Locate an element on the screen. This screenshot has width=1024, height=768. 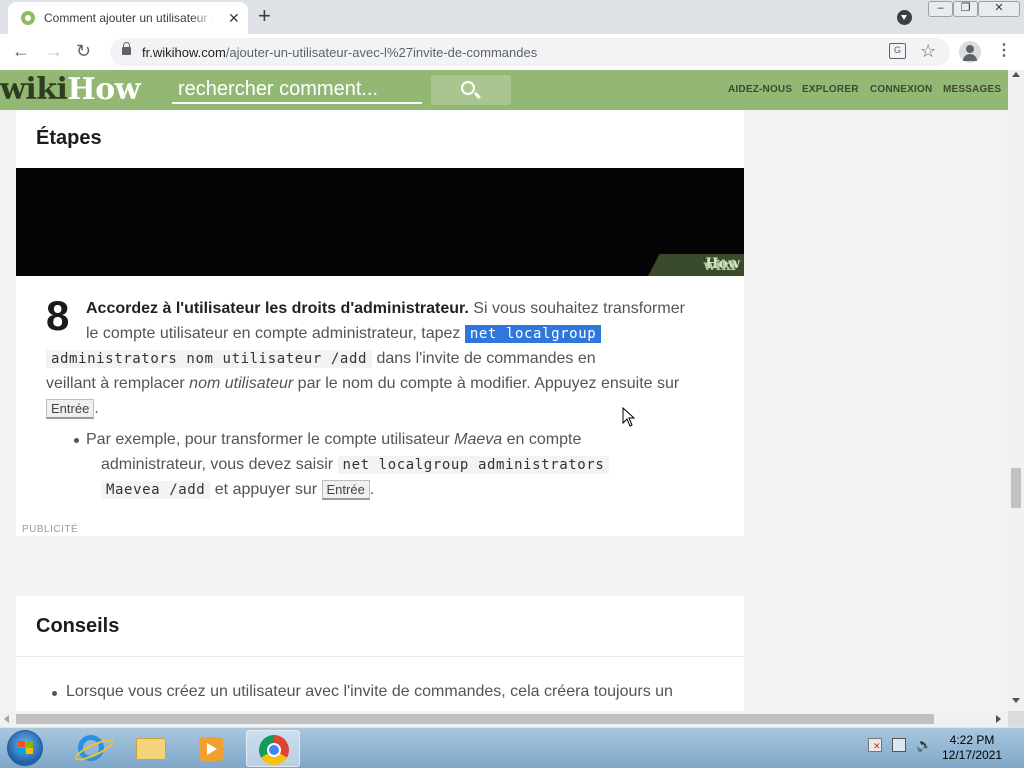
back-arrow-icon: ← is located at coordinates (21, 51).